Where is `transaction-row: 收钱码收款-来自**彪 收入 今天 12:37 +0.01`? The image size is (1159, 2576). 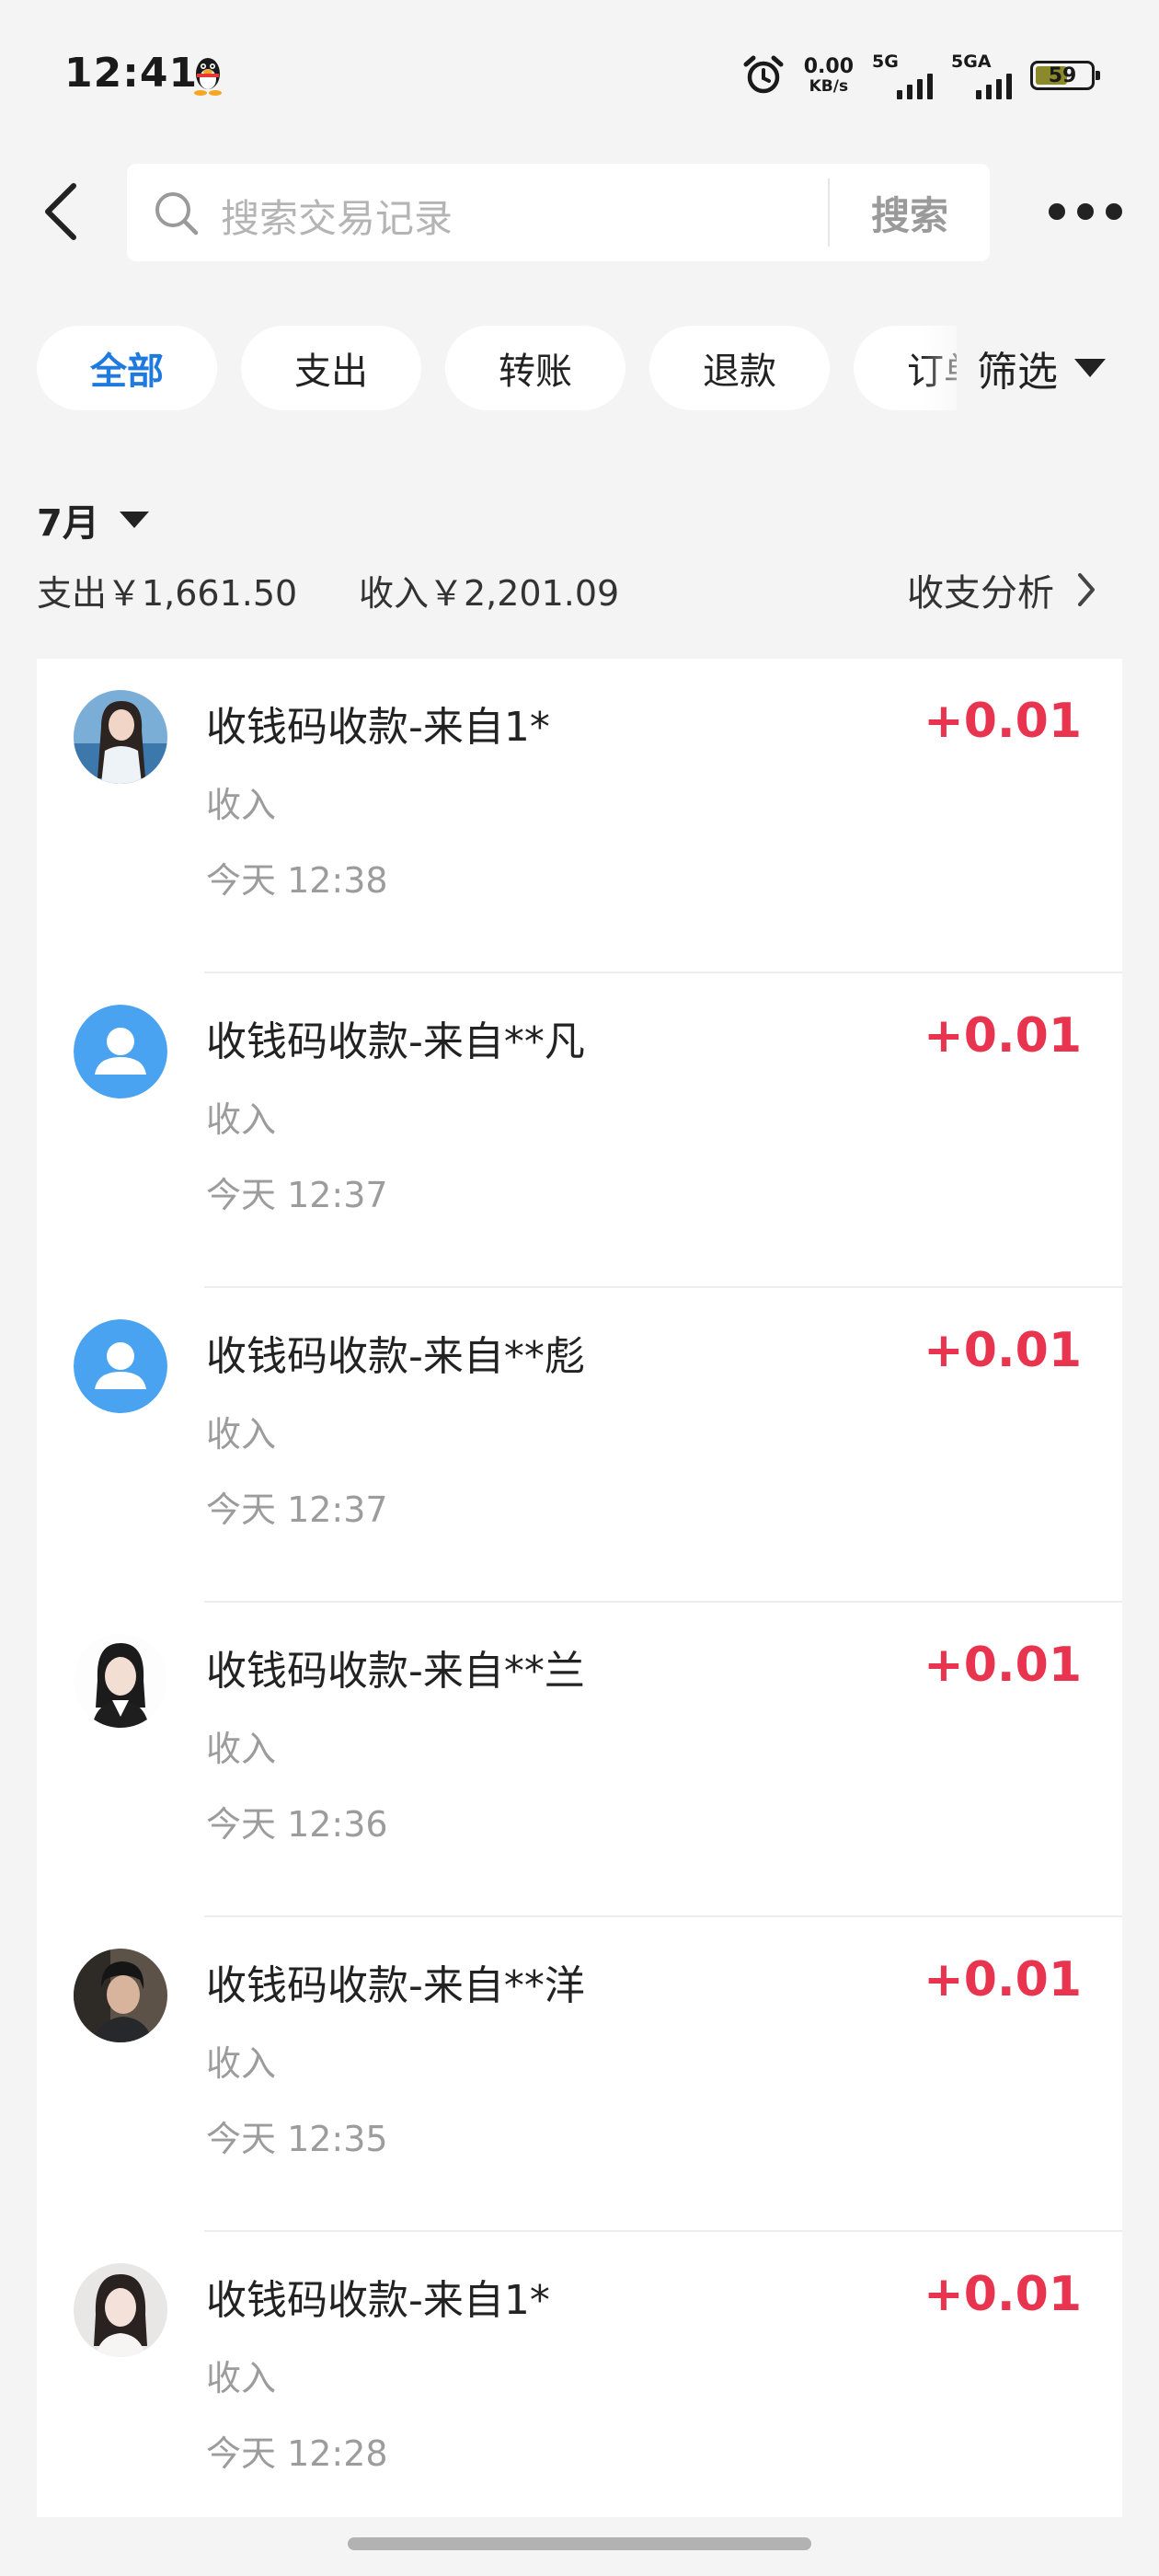
transaction-row: 收钱码收款-来自**彪 收入 今天 12:37 +0.01 is located at coordinates (579, 1445).